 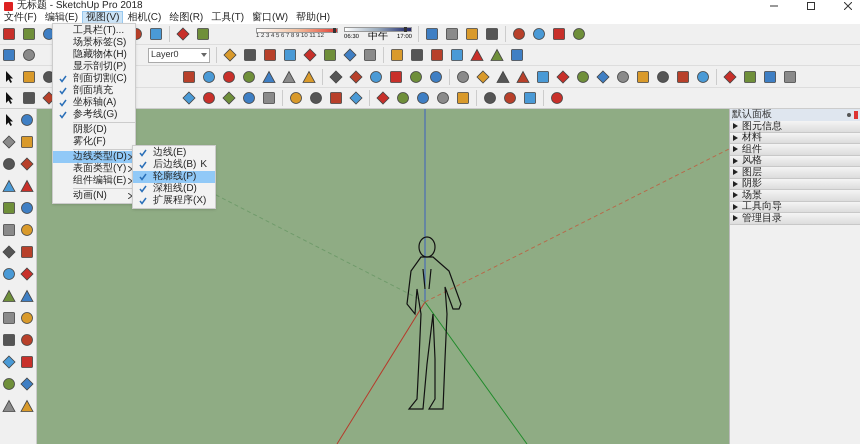 I want to click on menu-entry: 轮廓线(P), so click(x=174, y=177).